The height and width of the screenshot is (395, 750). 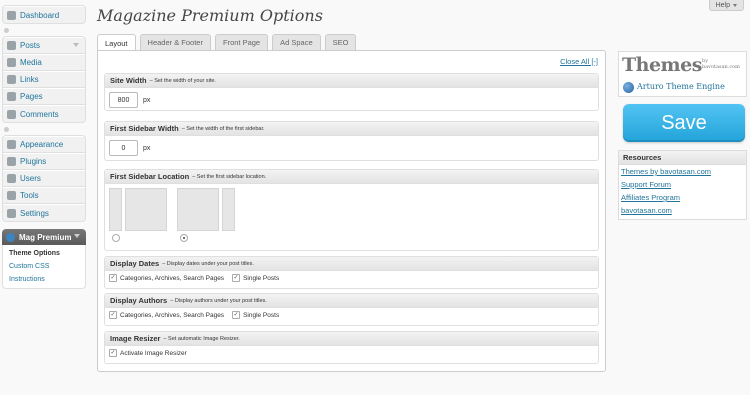 What do you see at coordinates (682, 210) in the screenshot?
I see `resource-link-site: bavotasan.com` at bounding box center [682, 210].